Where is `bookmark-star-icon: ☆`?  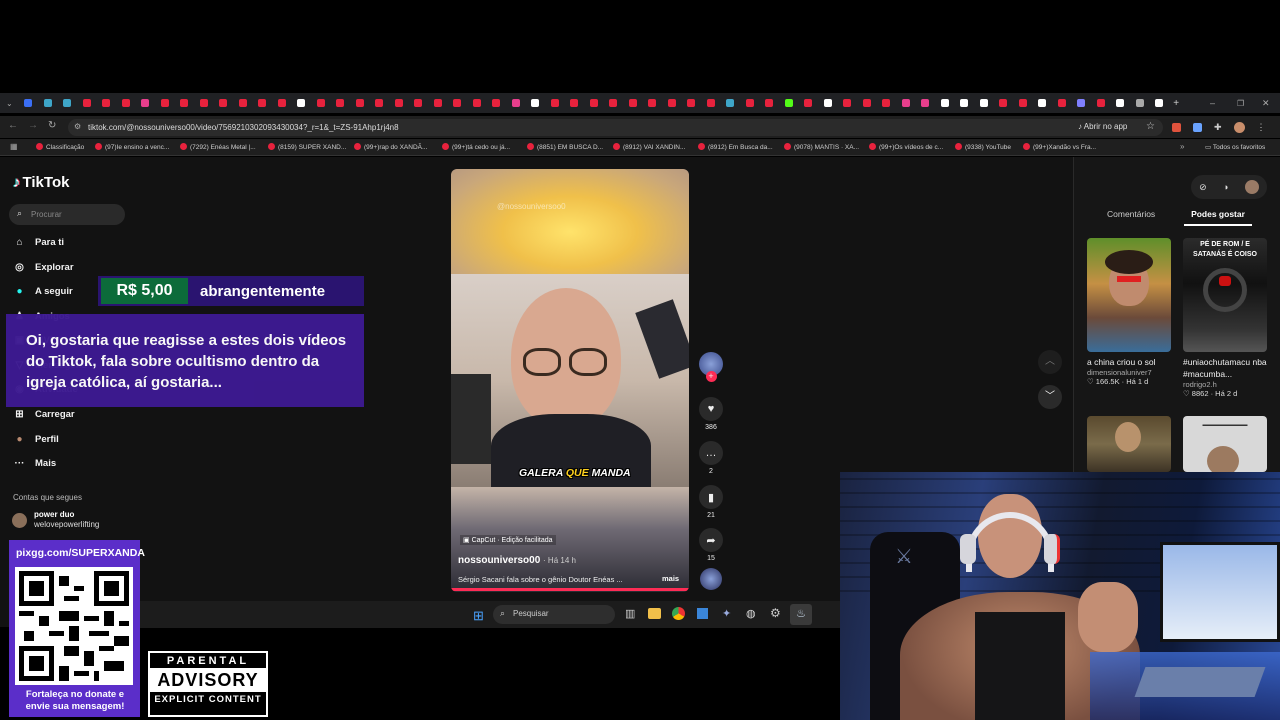
bookmark-star-icon: ☆ is located at coordinates (1150, 126).